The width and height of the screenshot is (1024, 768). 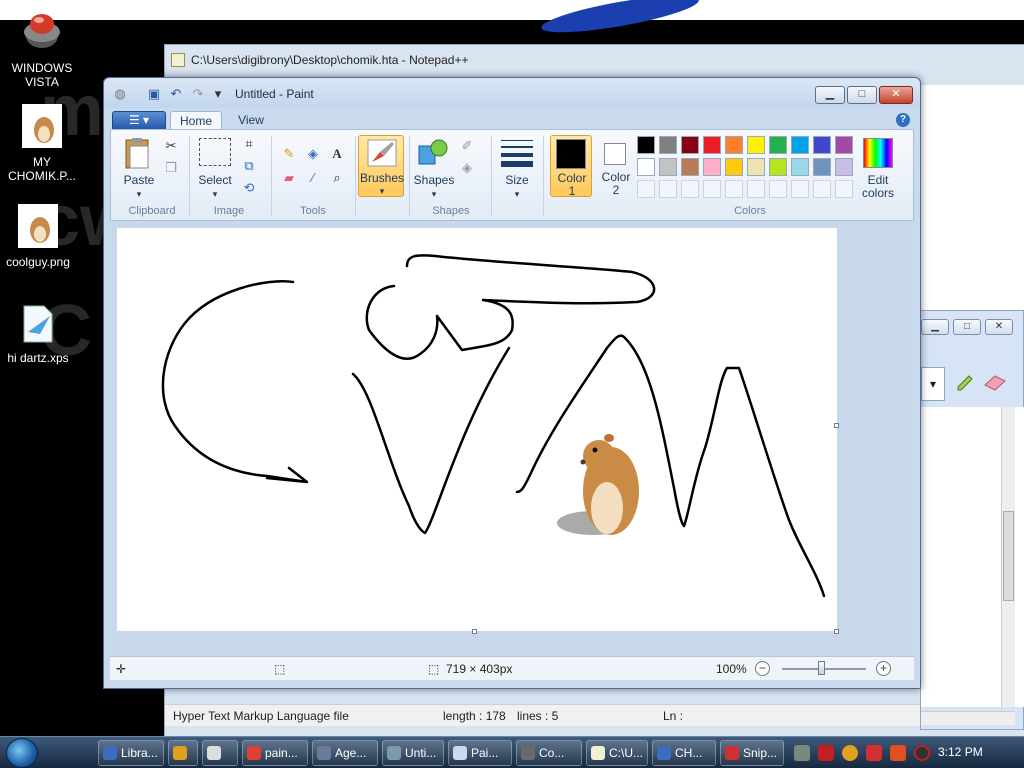 What do you see at coordinates (821, 668) in the screenshot?
I see `zoom-slider-thumb` at bounding box center [821, 668].